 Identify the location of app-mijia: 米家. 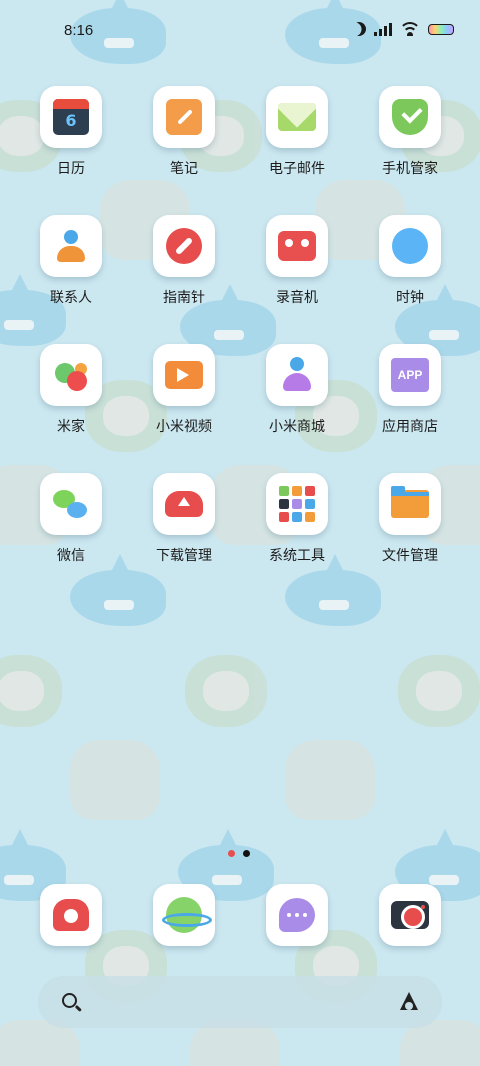
(71, 390).